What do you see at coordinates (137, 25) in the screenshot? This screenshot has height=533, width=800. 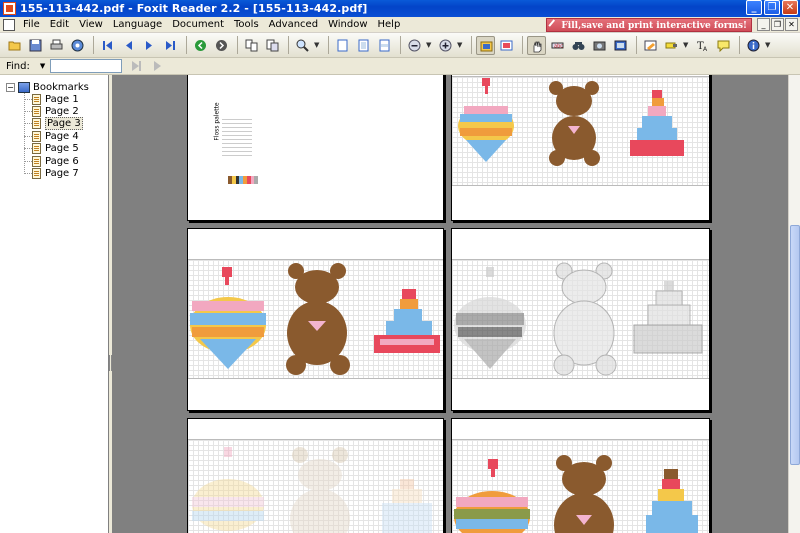 I see `menu-language: Language` at bounding box center [137, 25].